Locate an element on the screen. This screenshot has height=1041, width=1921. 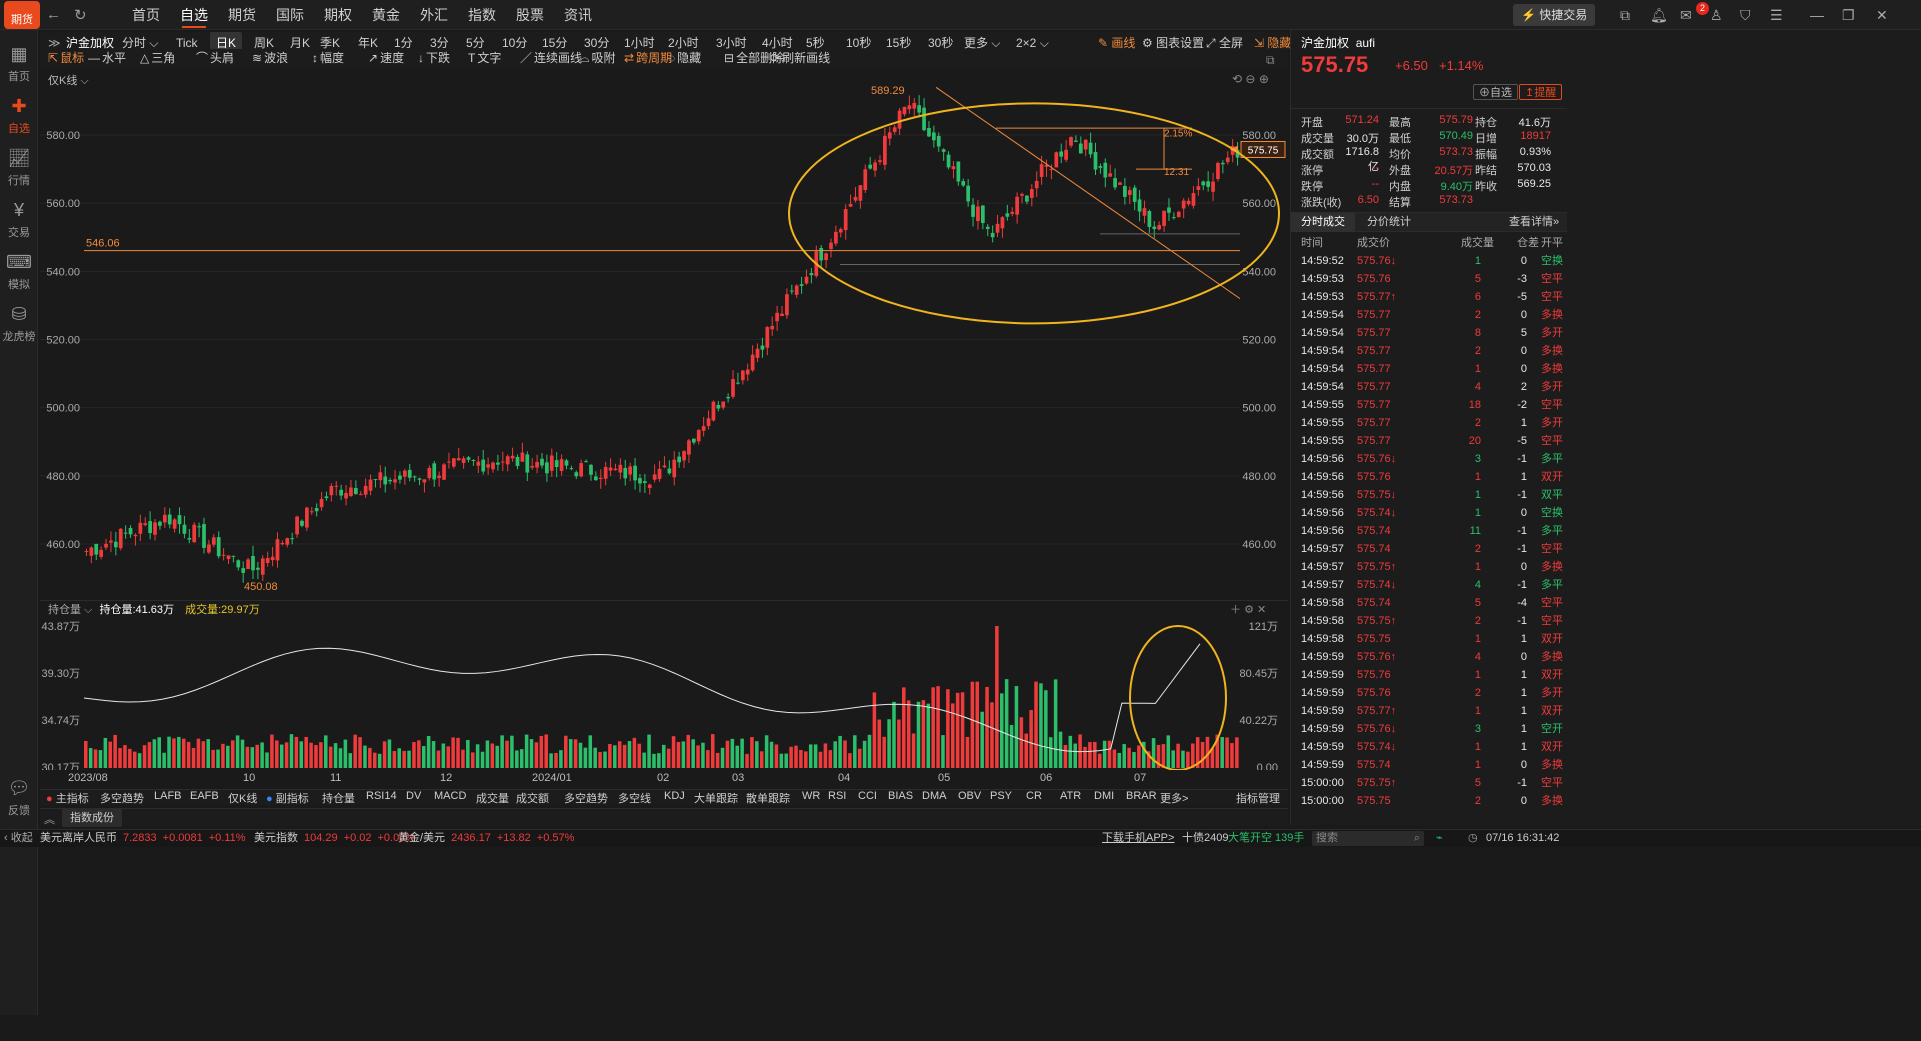
indicator-tab: RSI is located at coordinates (837, 796).